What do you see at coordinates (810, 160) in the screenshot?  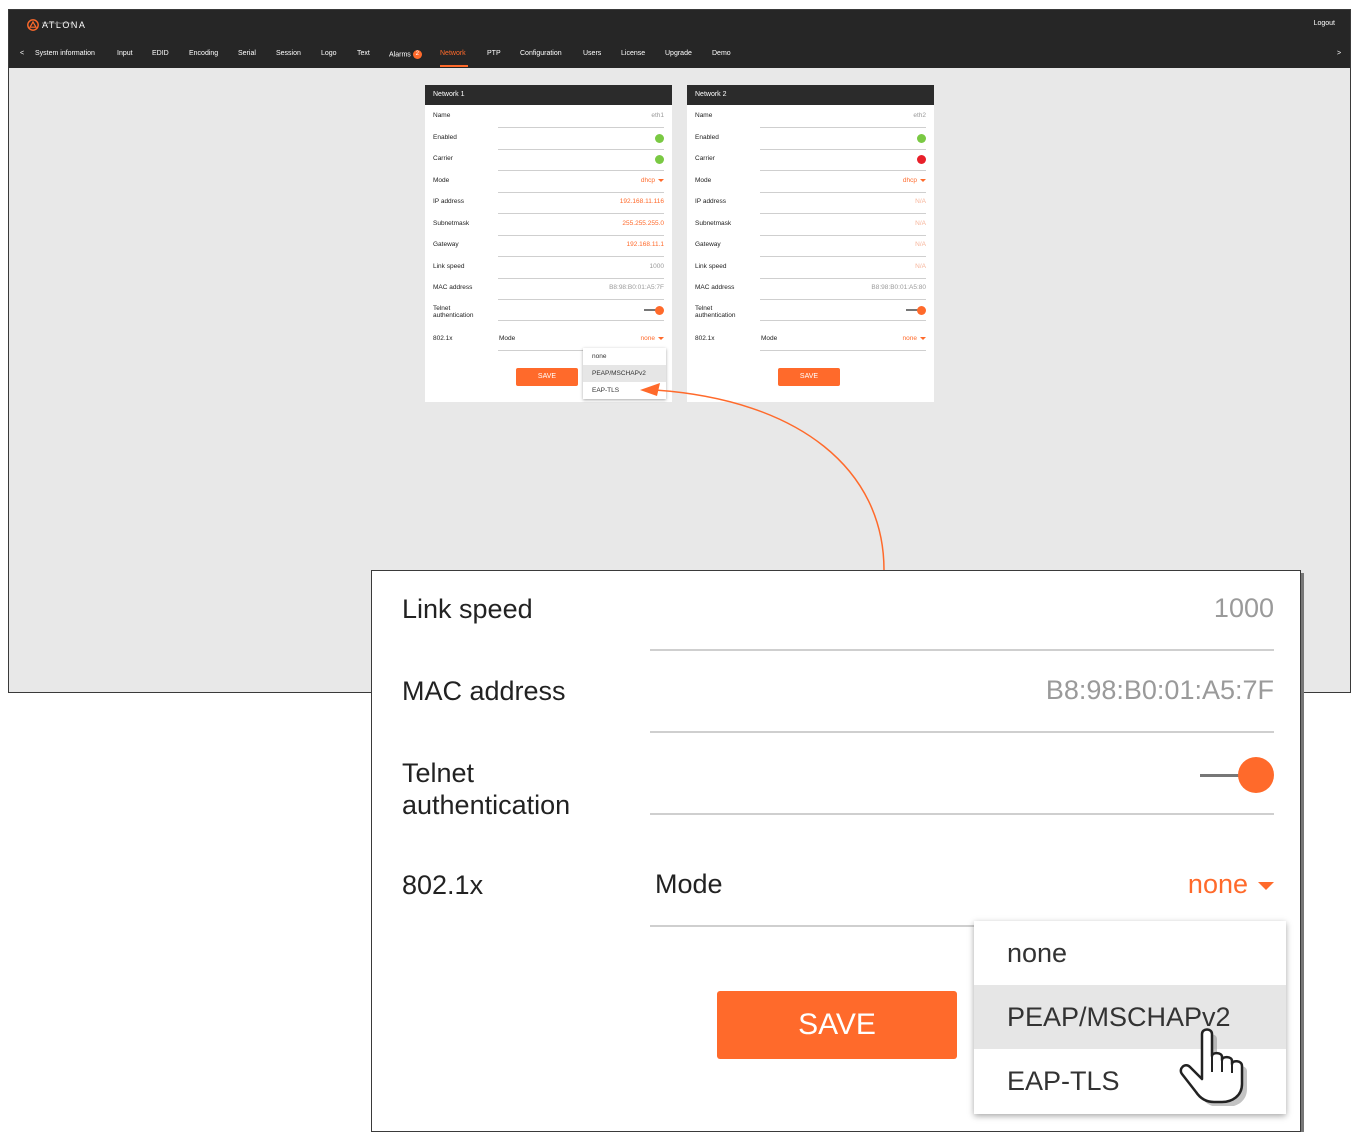 I see `carrier-row: Carrier` at bounding box center [810, 160].